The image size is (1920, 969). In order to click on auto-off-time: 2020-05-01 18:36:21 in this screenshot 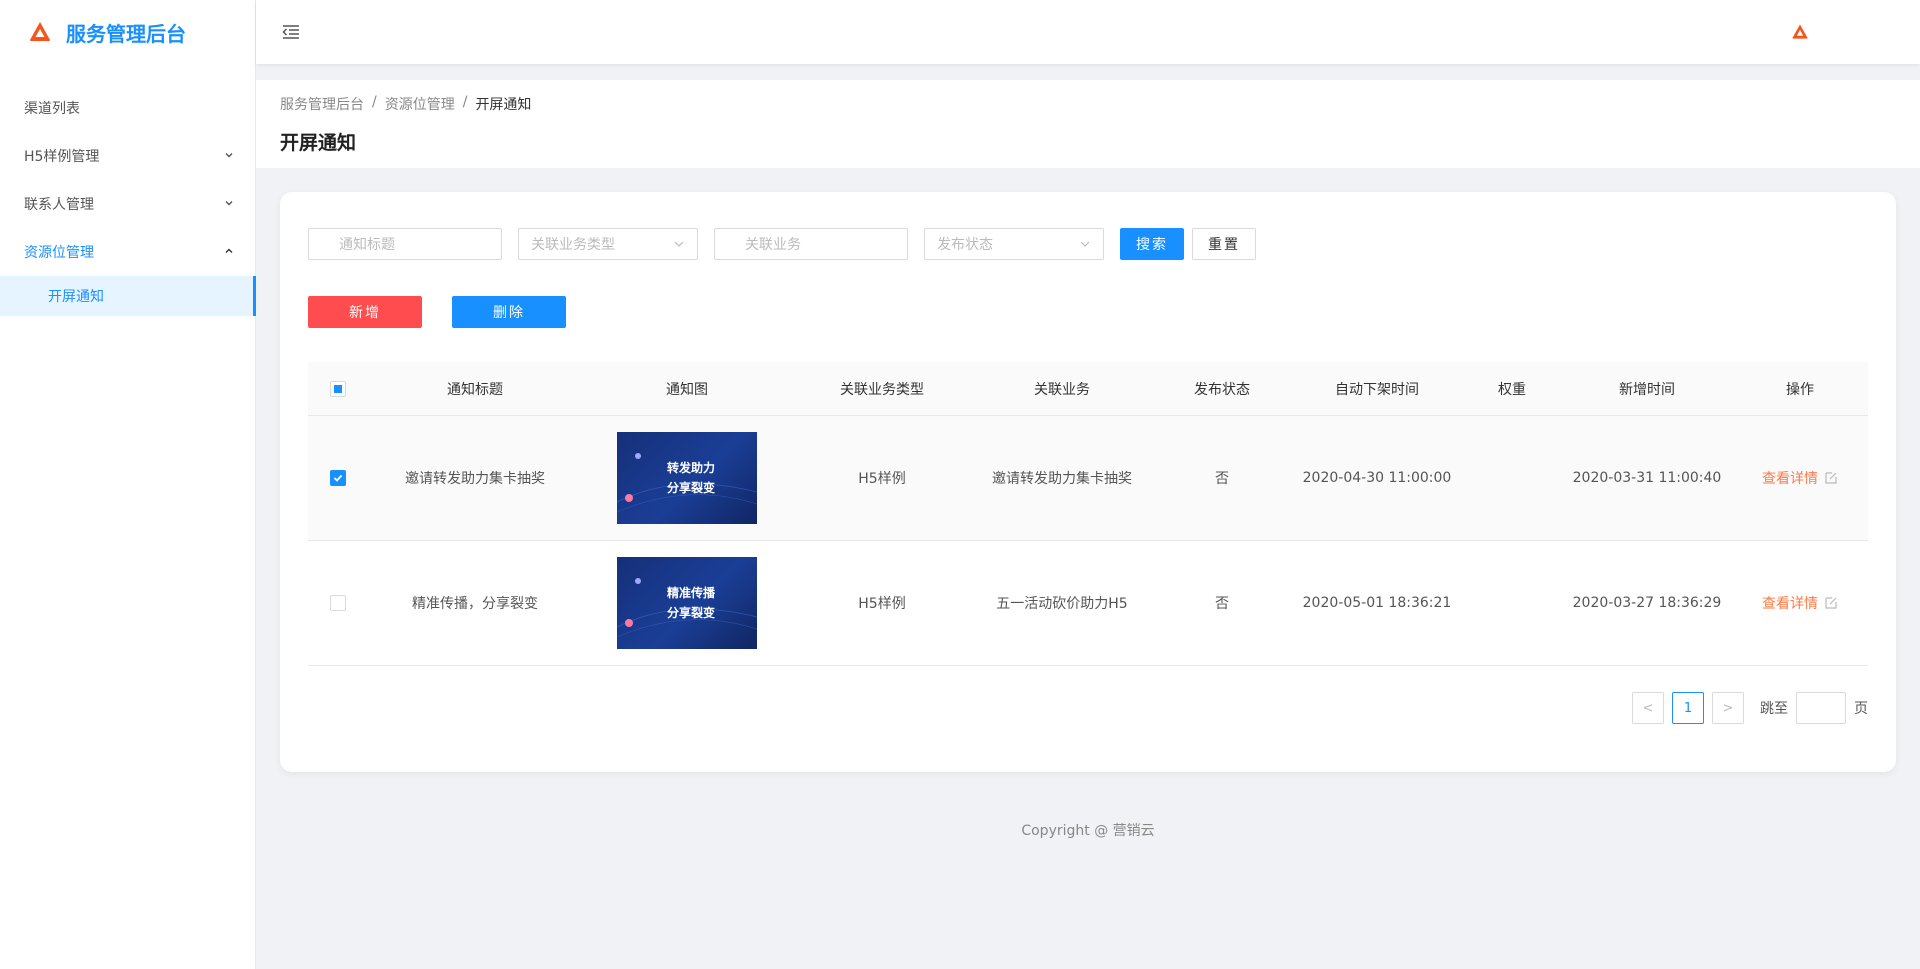, I will do `click(1377, 603)`.